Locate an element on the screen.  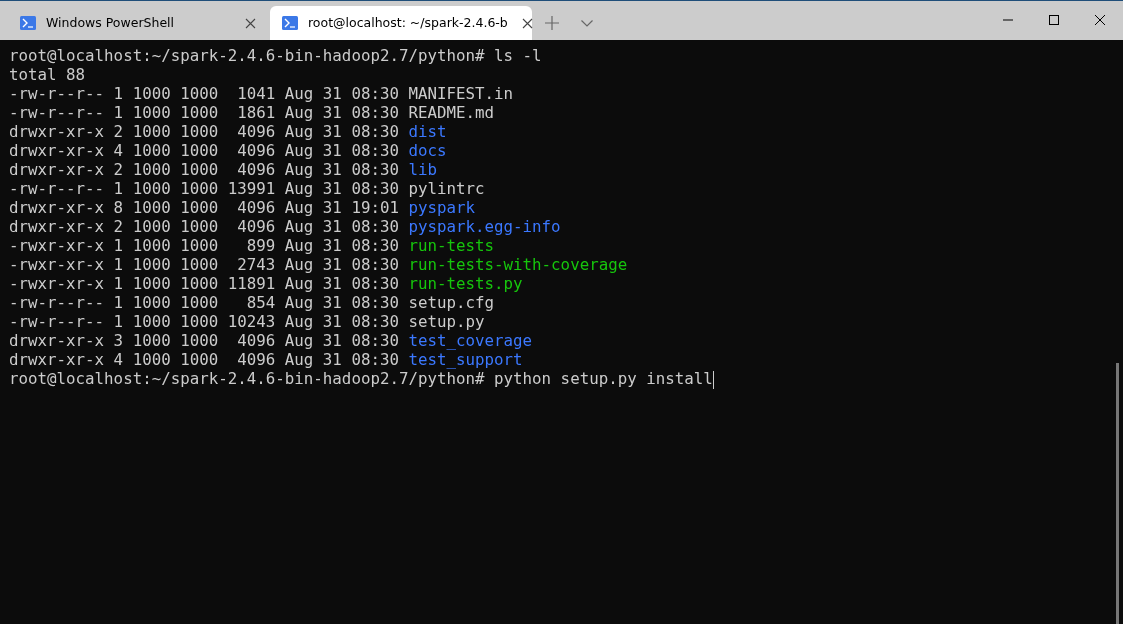
file-name: lib is located at coordinates (422, 169).